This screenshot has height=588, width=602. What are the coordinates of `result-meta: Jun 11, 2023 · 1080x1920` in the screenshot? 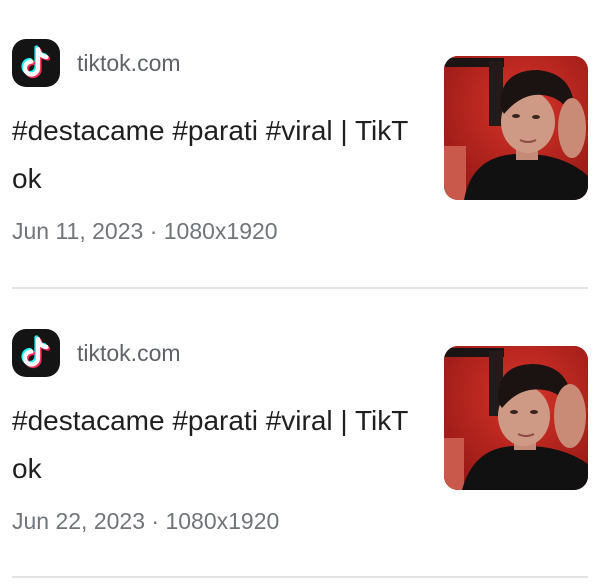 It's located at (145, 231).